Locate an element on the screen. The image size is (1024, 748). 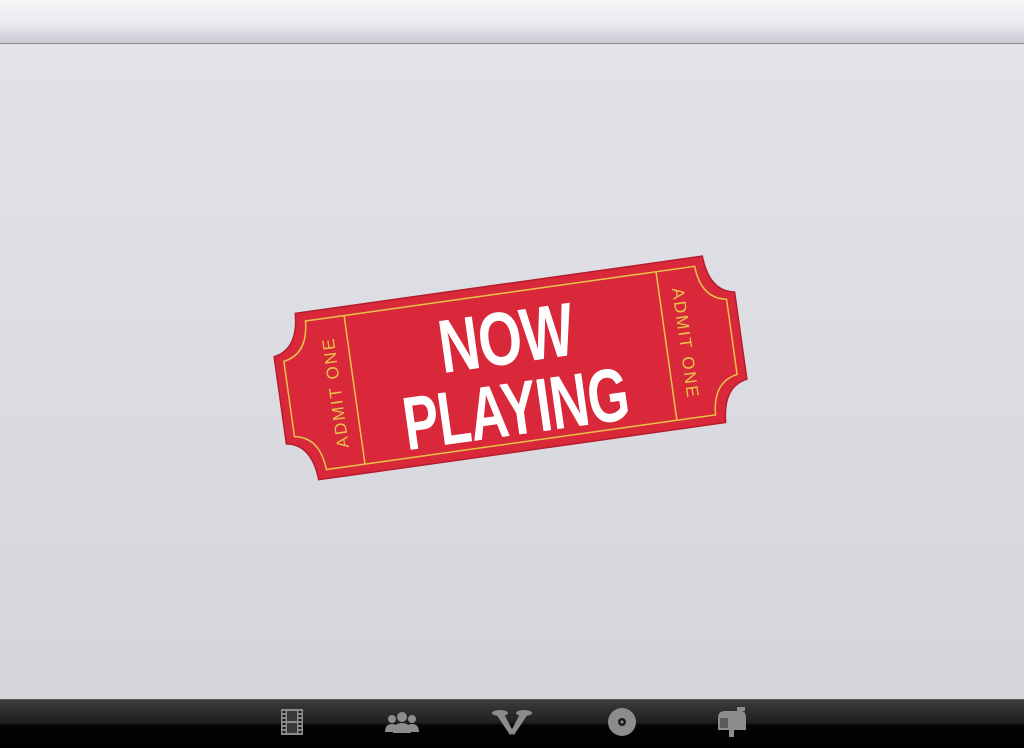
mailbox-icon is located at coordinates (732, 722).